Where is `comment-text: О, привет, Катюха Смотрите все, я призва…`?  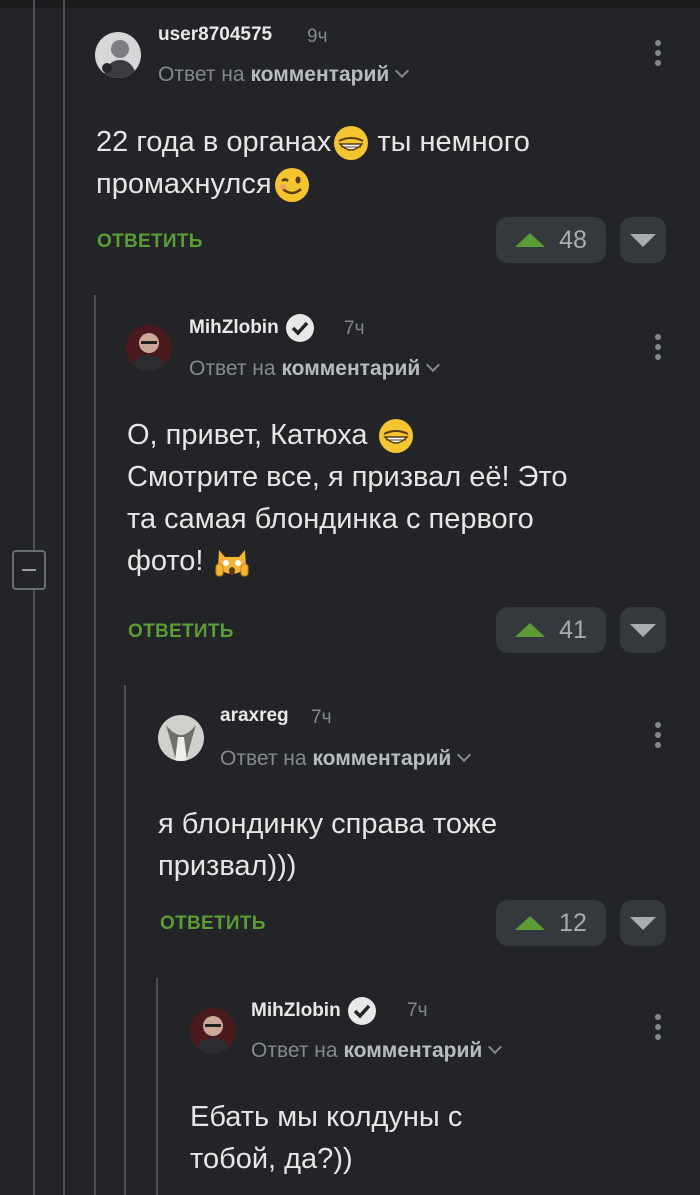
comment-text: О, привет, Катюха Смотрите все, я призва… is located at coordinates (397, 498).